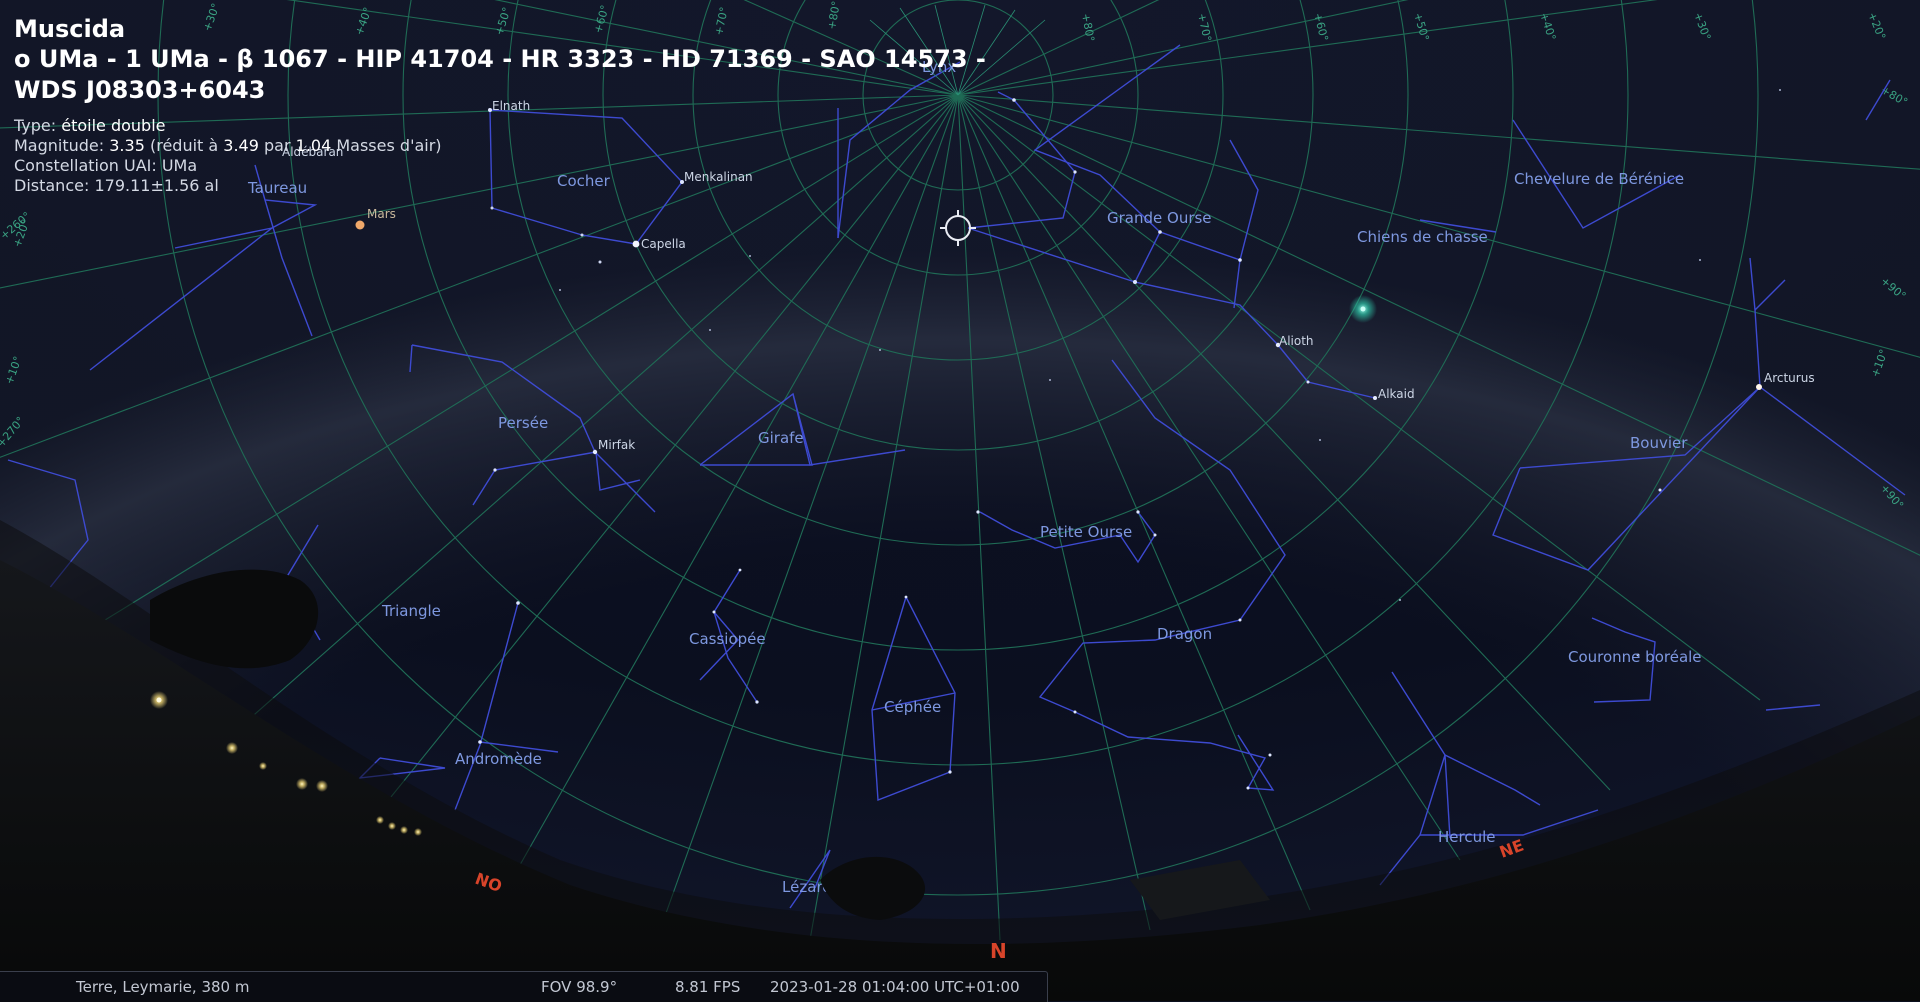  What do you see at coordinates (59, 145) in the screenshot?
I see `magnitude-label: Magnitude:` at bounding box center [59, 145].